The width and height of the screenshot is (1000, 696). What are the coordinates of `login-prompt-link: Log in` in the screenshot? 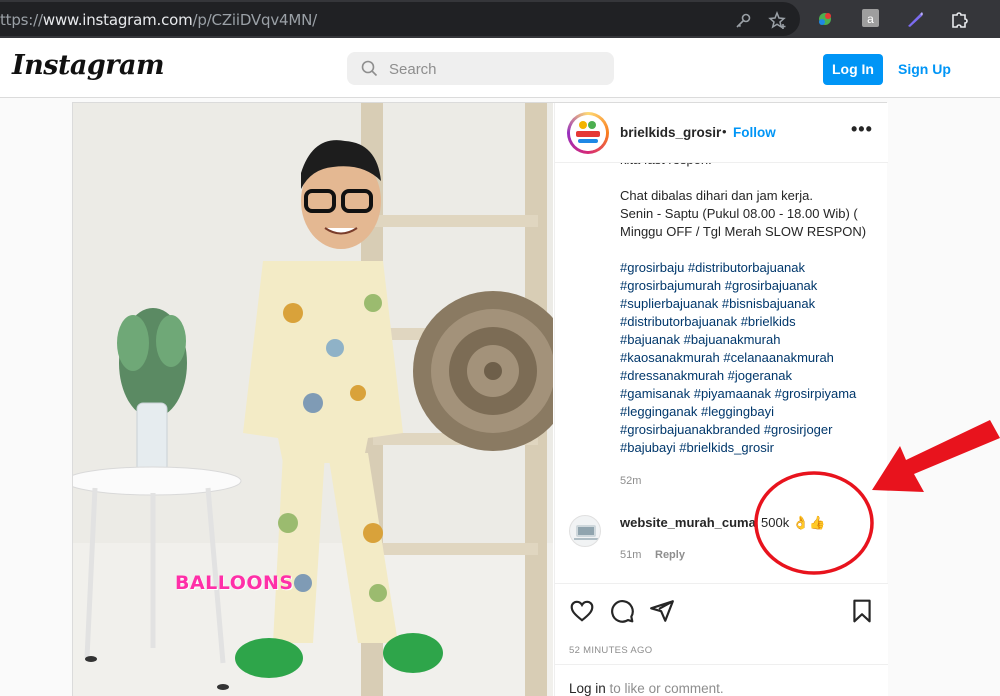 It's located at (587, 688).